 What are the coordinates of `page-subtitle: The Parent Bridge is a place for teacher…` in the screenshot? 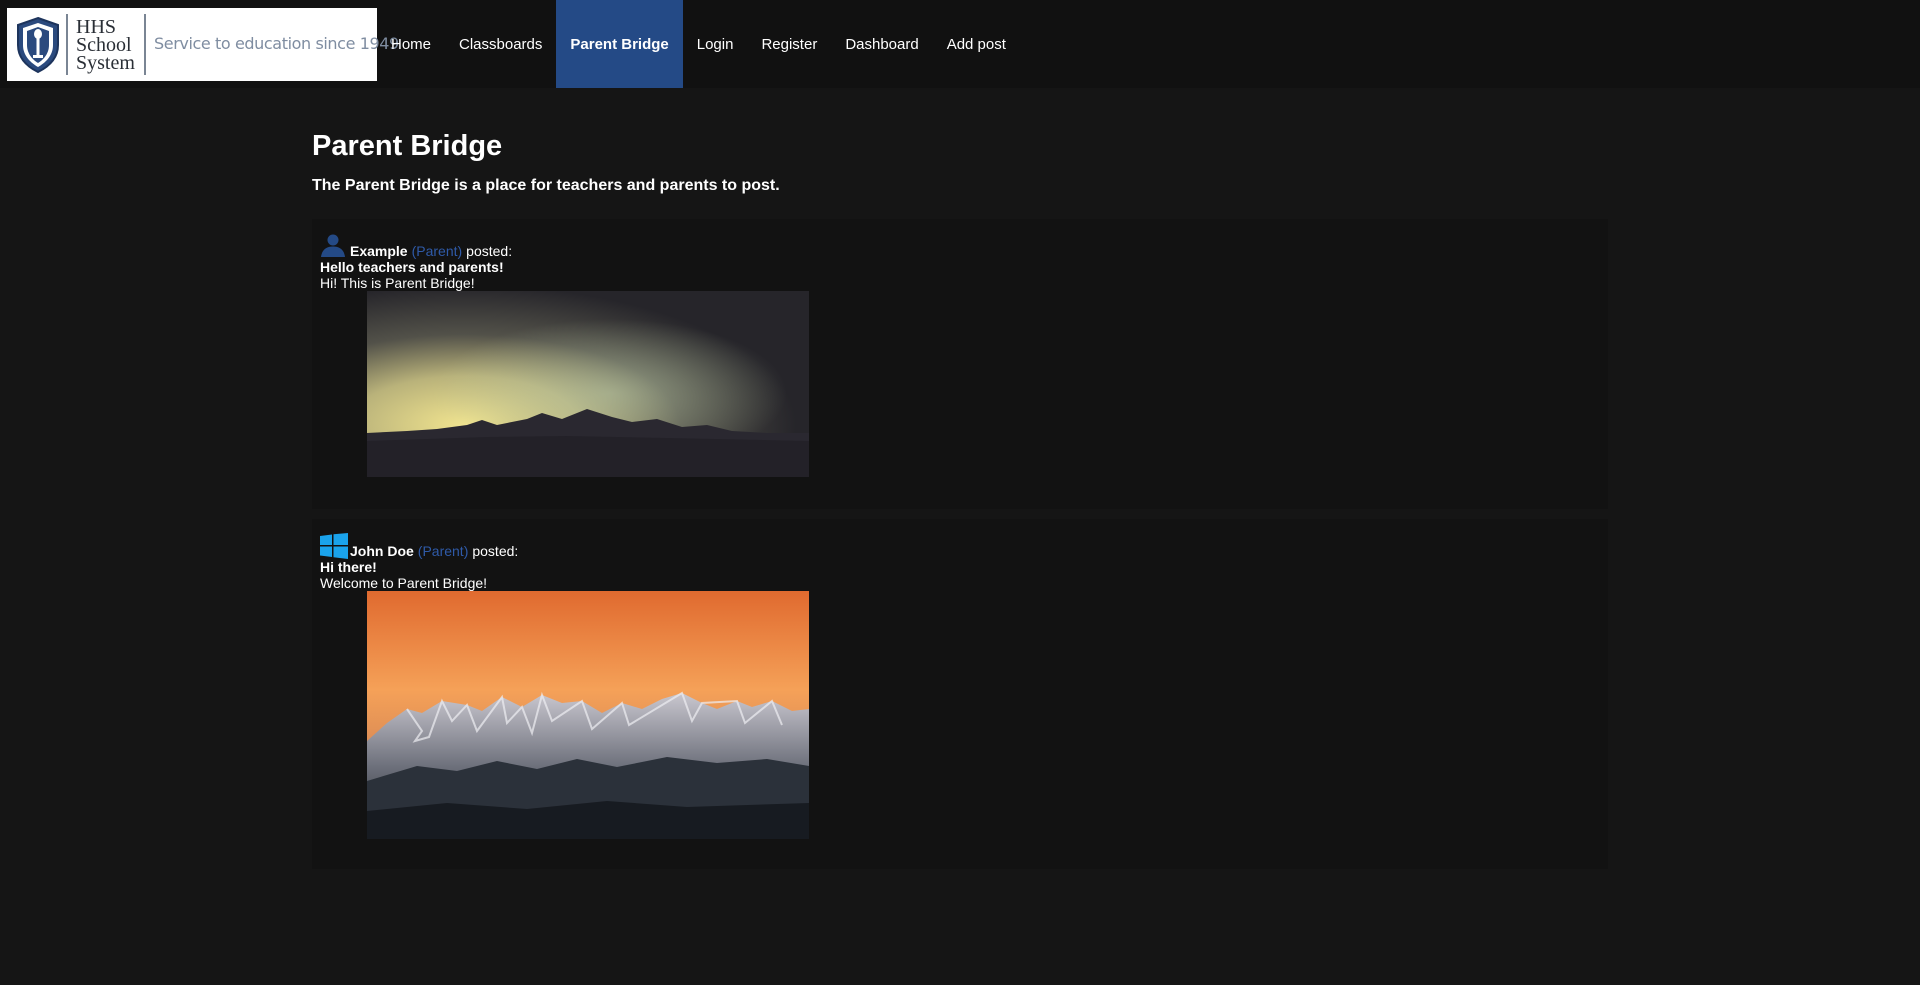 It's located at (546, 185).